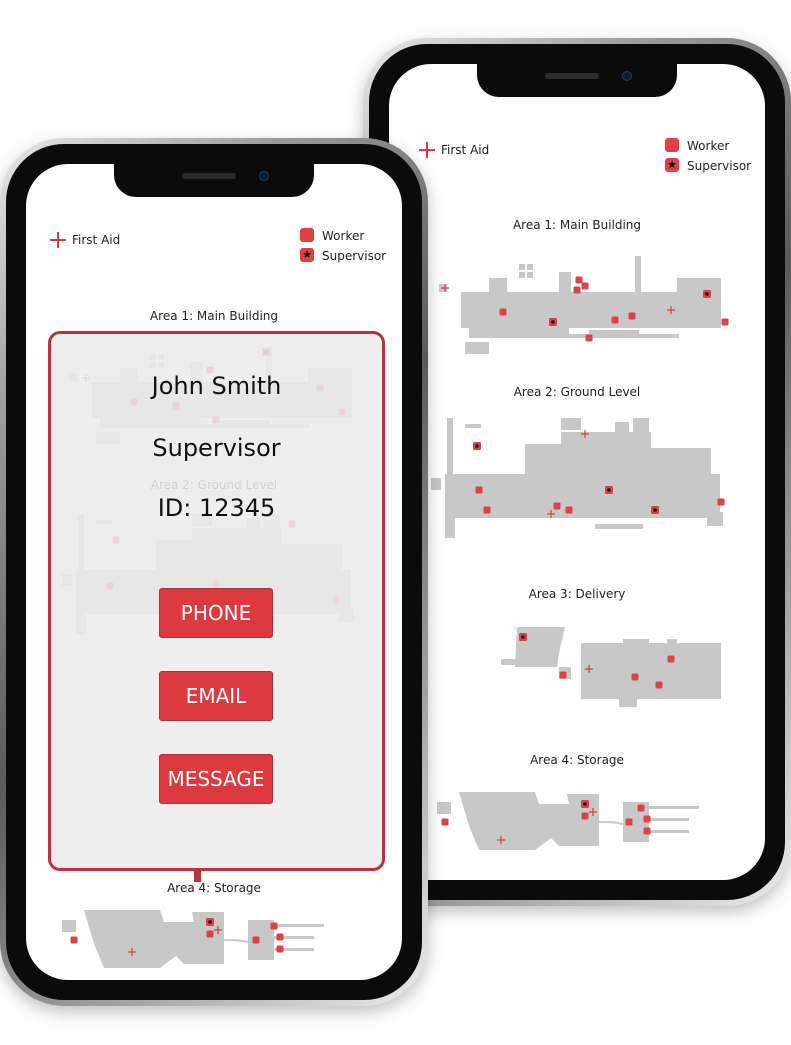 This screenshot has height=1045, width=791. Describe the element at coordinates (216, 508) in the screenshot. I see `contact-id: ID: 12345` at that location.